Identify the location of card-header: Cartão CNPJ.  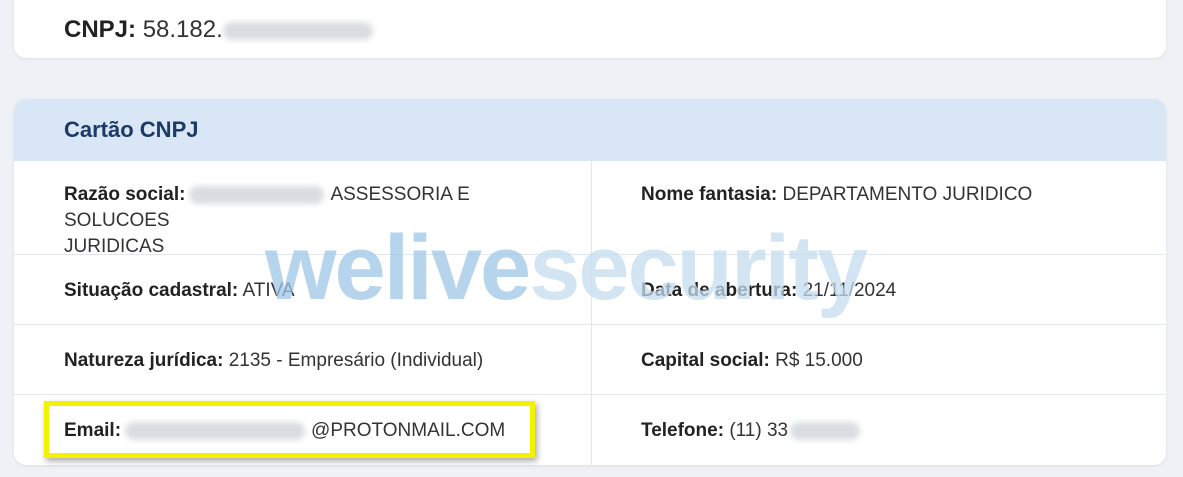
(590, 130).